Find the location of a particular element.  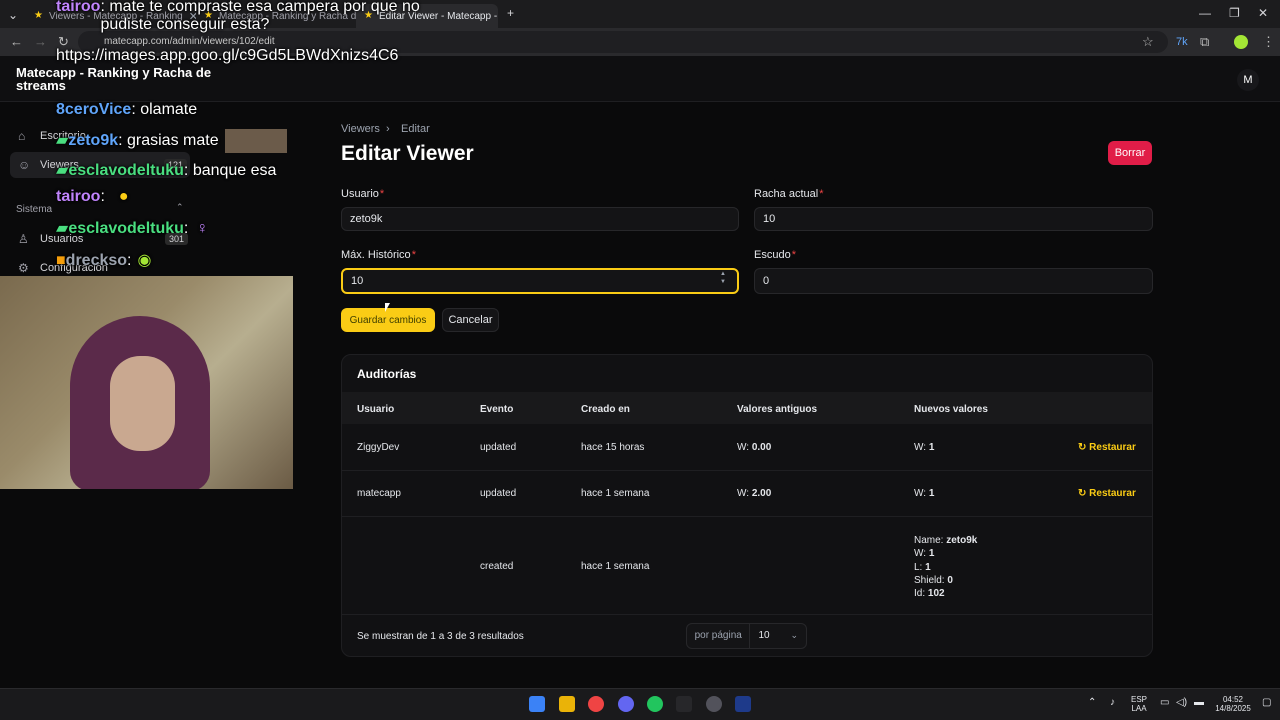

table-cell-usuario: matecapp is located at coordinates (379, 493).